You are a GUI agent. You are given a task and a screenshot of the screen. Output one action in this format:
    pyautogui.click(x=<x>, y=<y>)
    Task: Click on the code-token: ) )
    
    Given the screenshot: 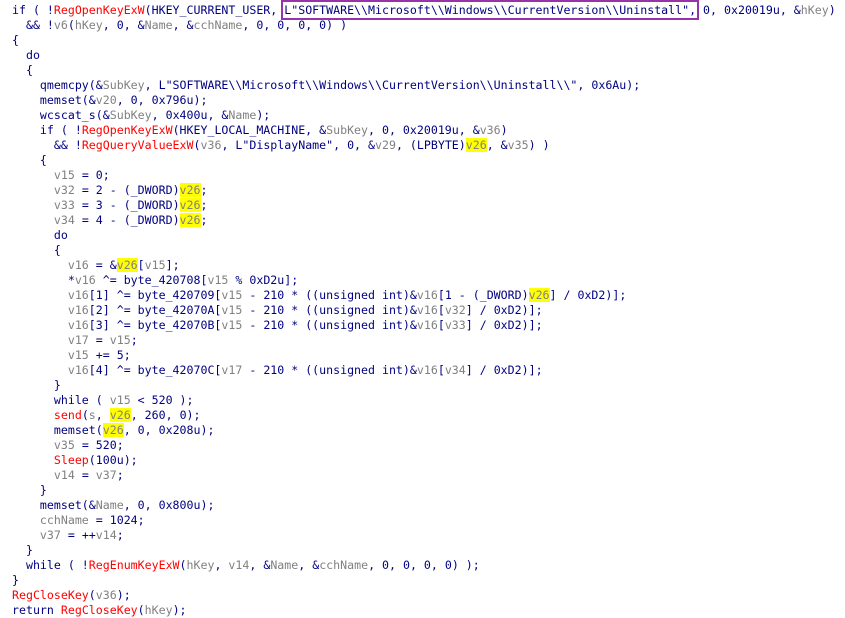 What is the action you would take?
    pyautogui.click(x=539, y=145)
    